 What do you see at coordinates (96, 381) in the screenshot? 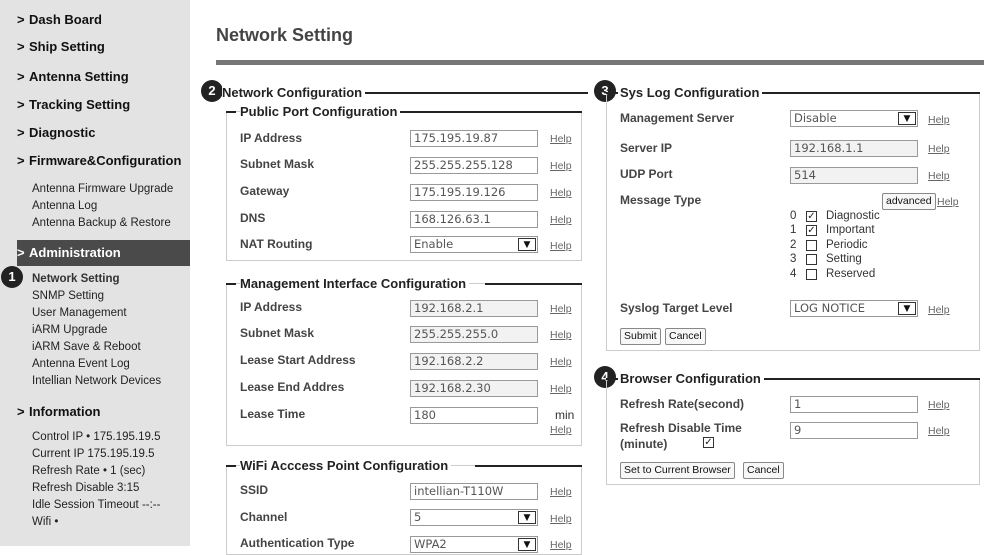
I see `nav-intellian-network-devices: Intellian Network Devices` at bounding box center [96, 381].